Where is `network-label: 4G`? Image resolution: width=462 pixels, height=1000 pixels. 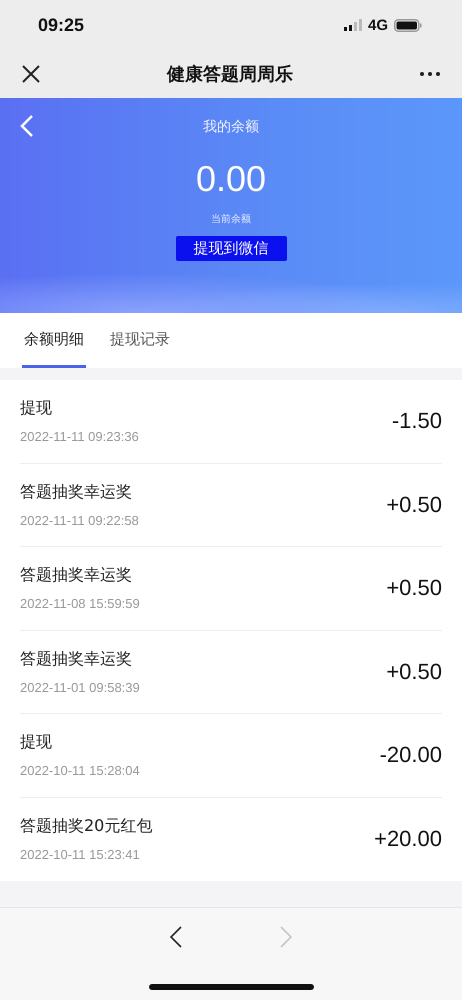
network-label: 4G is located at coordinates (378, 25).